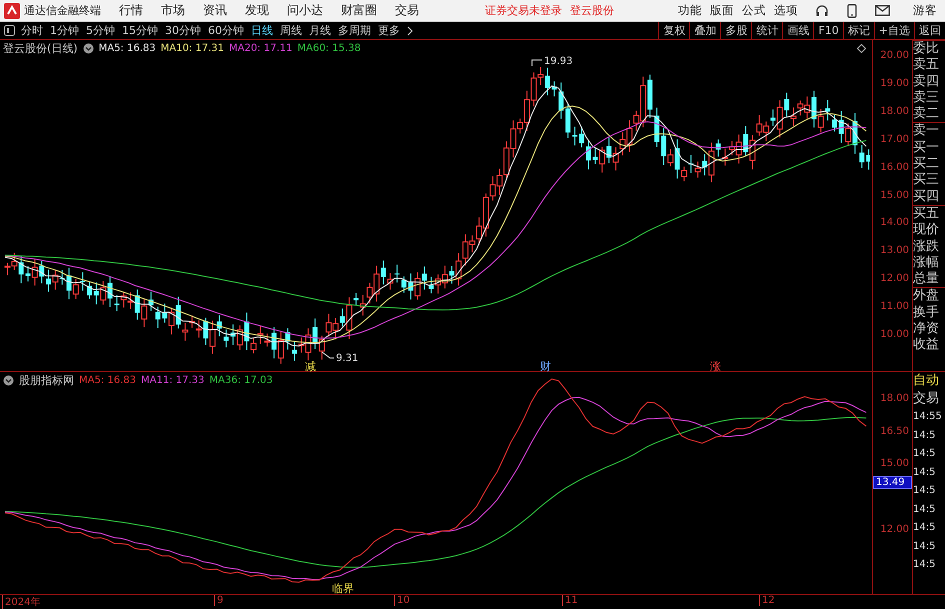 The width and height of the screenshot is (945, 609). Describe the element at coordinates (767, 600) in the screenshot. I see `date-axis-label: 12` at that location.